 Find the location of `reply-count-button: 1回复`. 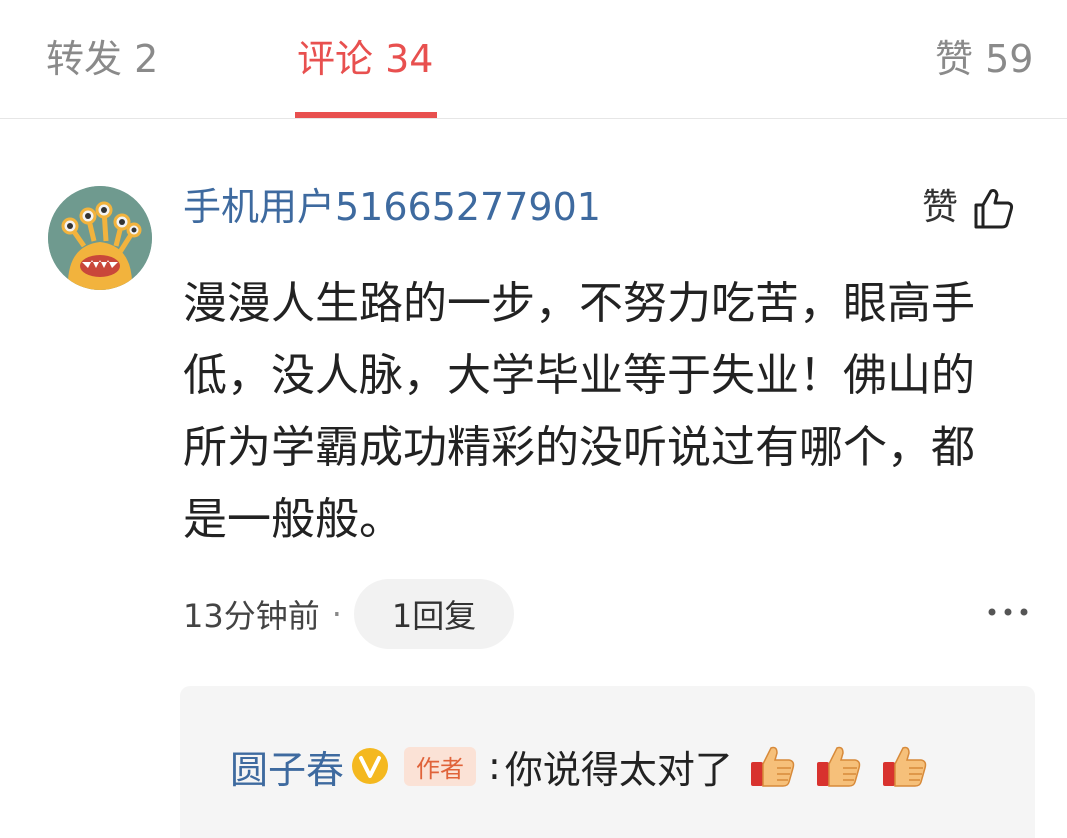

reply-count-button: 1回复 is located at coordinates (434, 614).